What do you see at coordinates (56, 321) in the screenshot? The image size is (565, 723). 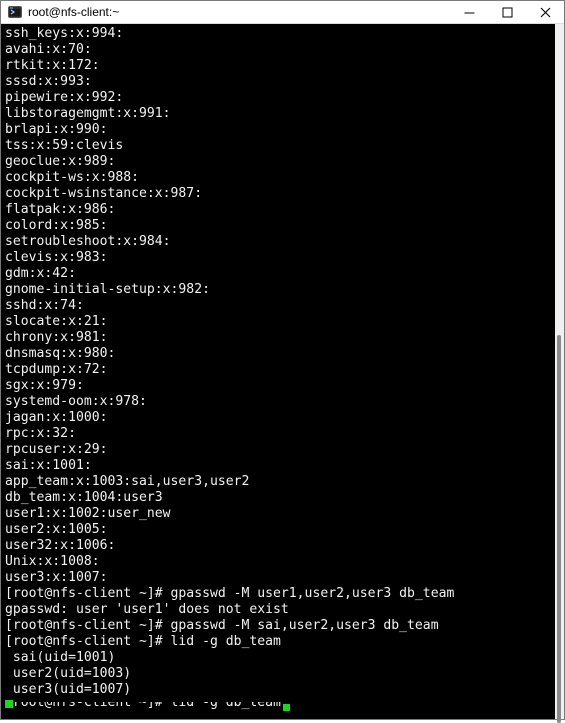 I see `terminal-line: slocate:x:21:` at bounding box center [56, 321].